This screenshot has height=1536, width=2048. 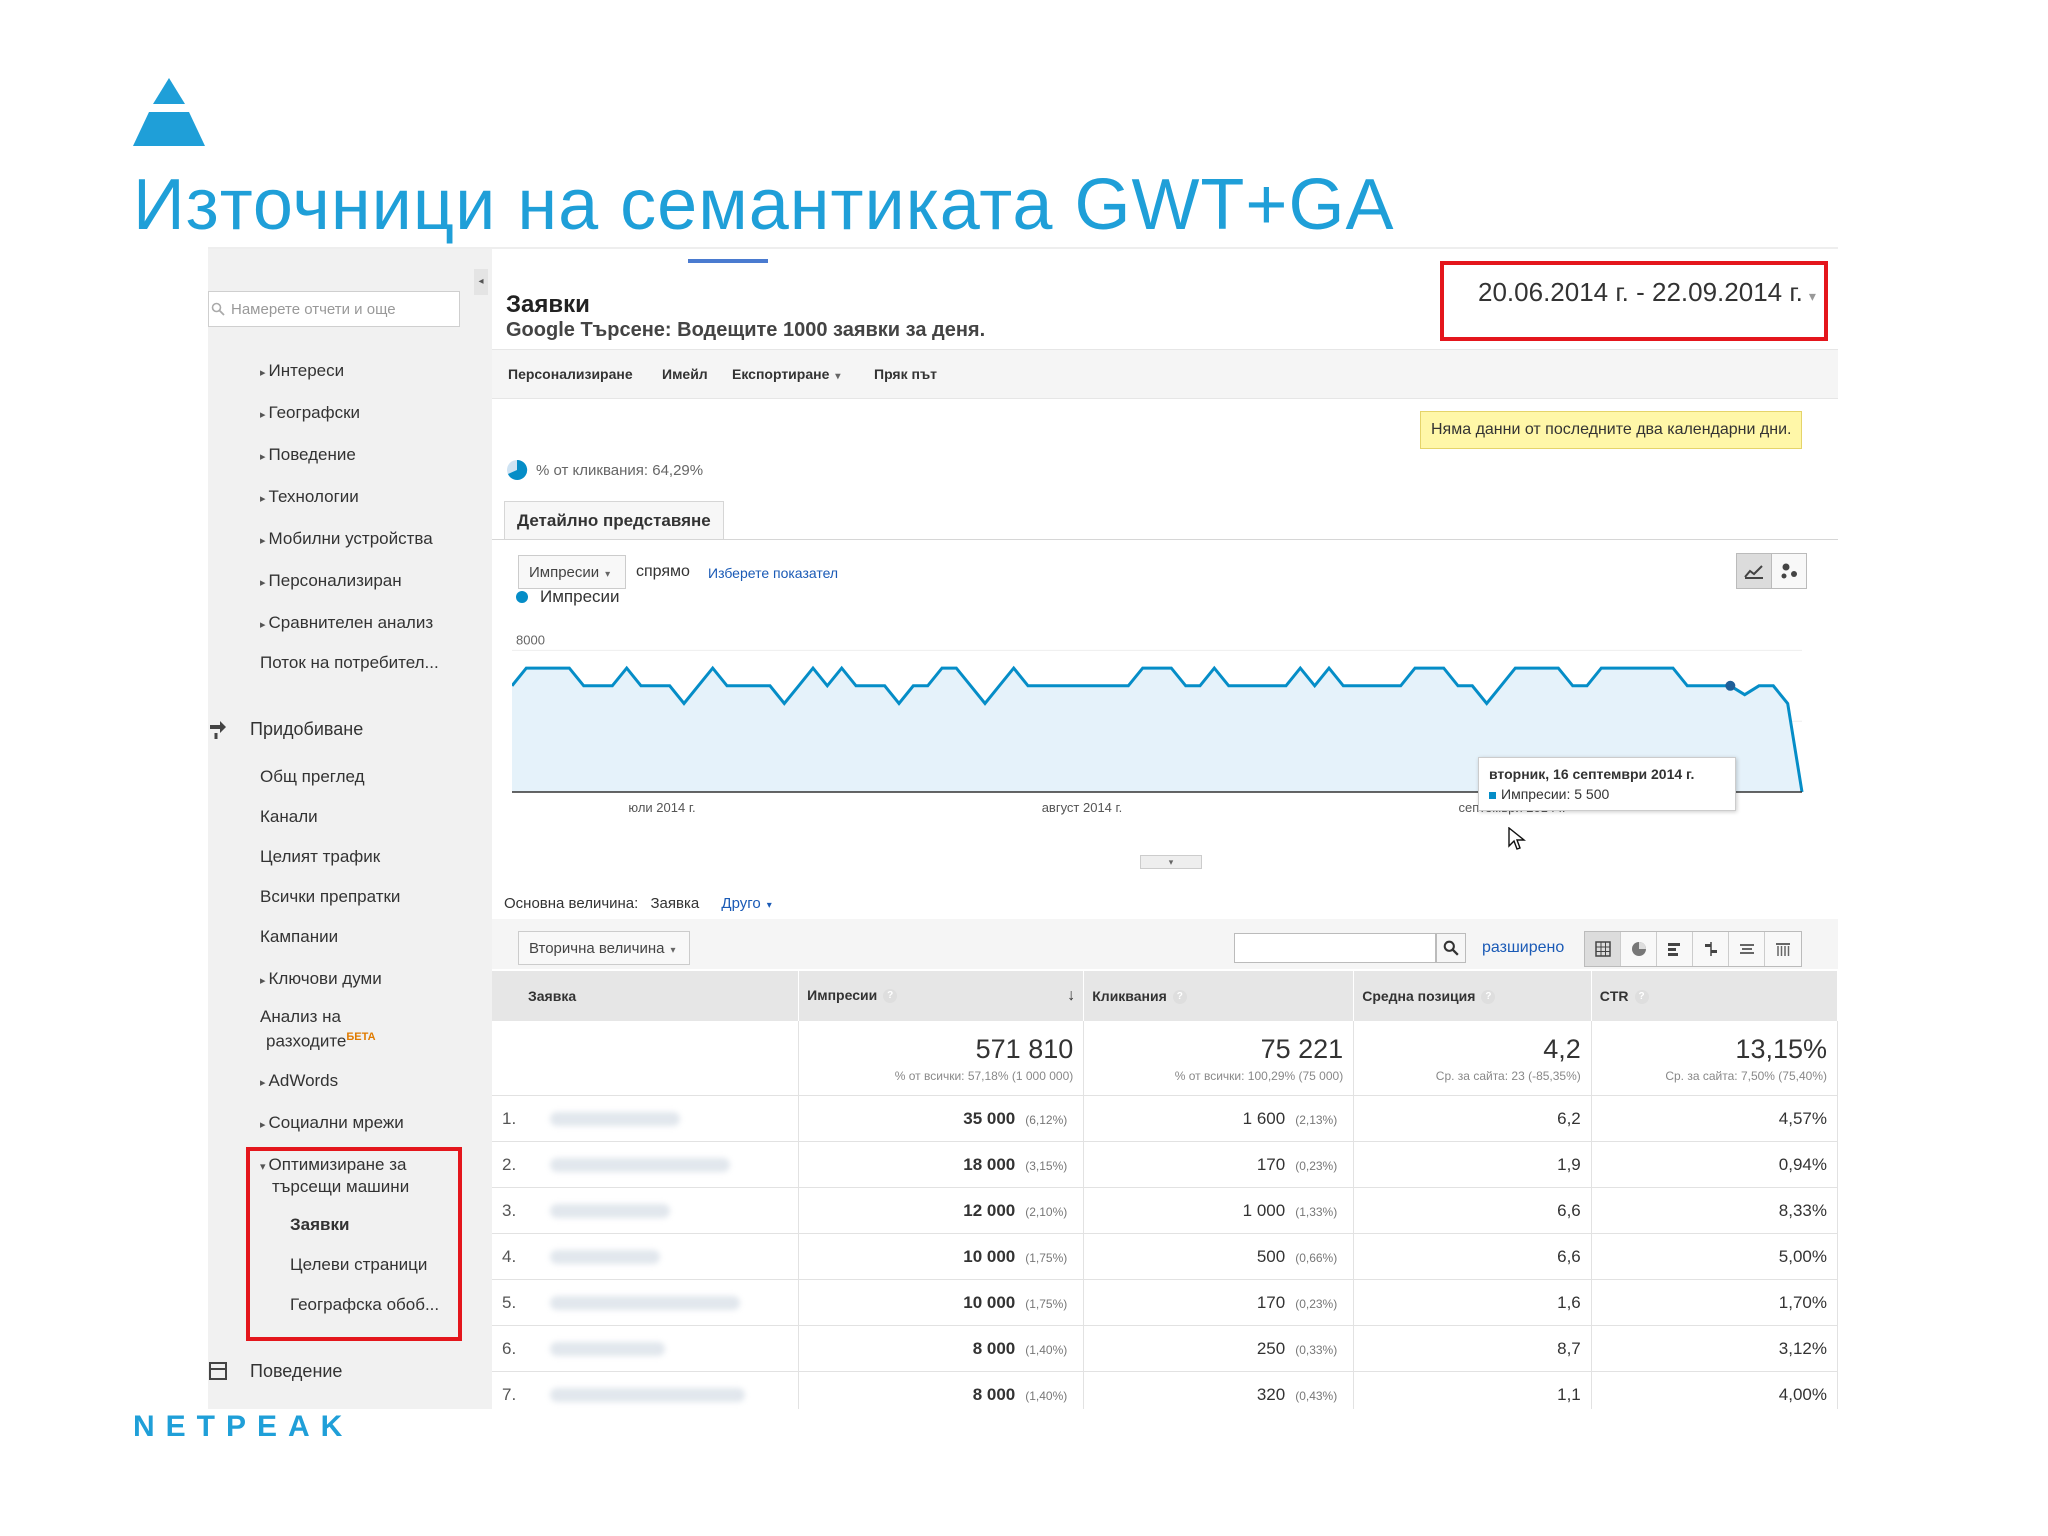 What do you see at coordinates (646, 1256) in the screenshot?
I see `query-cell: 4.` at bounding box center [646, 1256].